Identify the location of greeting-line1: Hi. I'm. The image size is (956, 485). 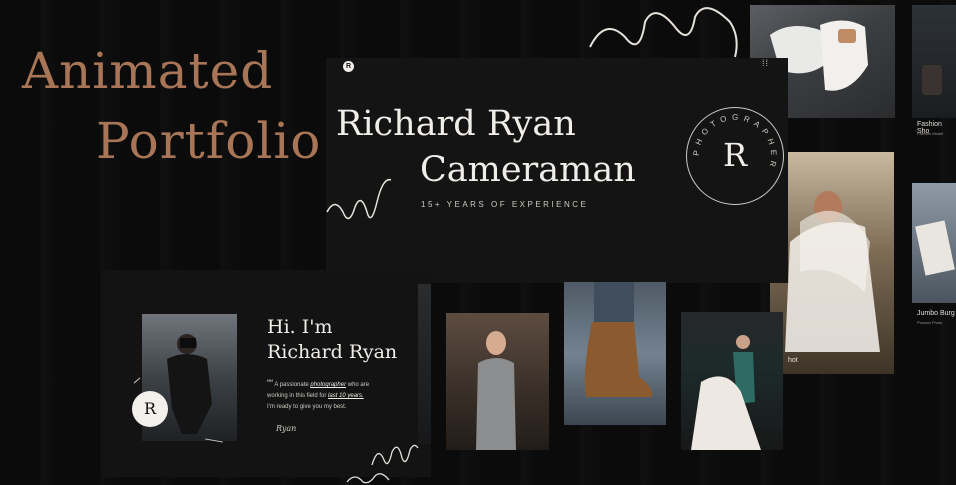
(300, 327).